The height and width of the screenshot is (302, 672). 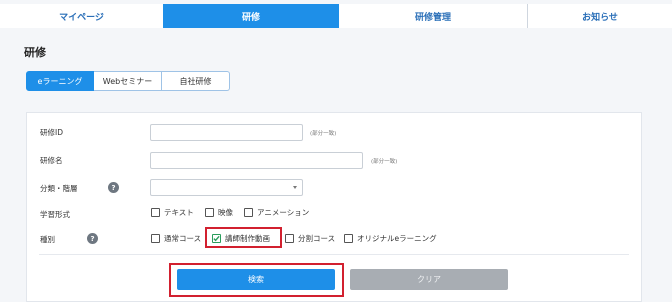 What do you see at coordinates (47, 239) in the screenshot?
I see `type-label: 種別` at bounding box center [47, 239].